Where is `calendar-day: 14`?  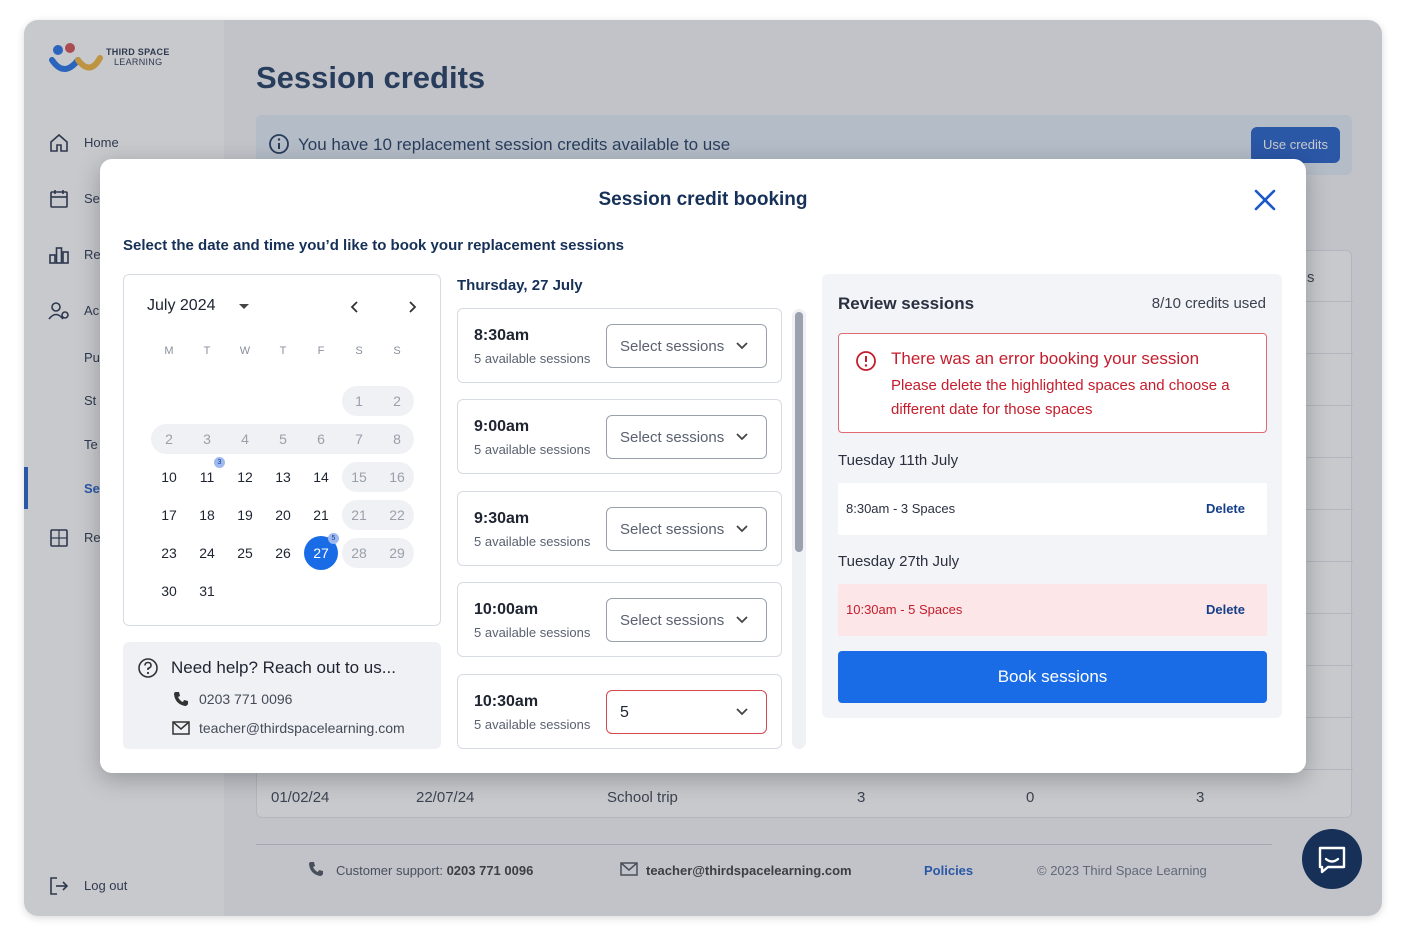
calendar-day: 14 is located at coordinates (321, 477).